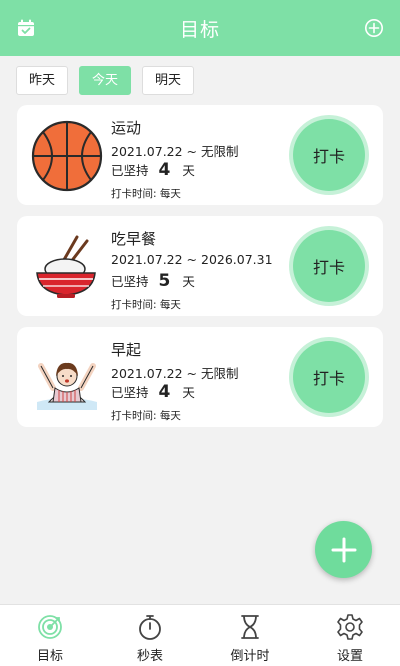 The height and width of the screenshot is (666, 400). Describe the element at coordinates (67, 386) in the screenshot. I see `wake-up-person-icon` at that location.